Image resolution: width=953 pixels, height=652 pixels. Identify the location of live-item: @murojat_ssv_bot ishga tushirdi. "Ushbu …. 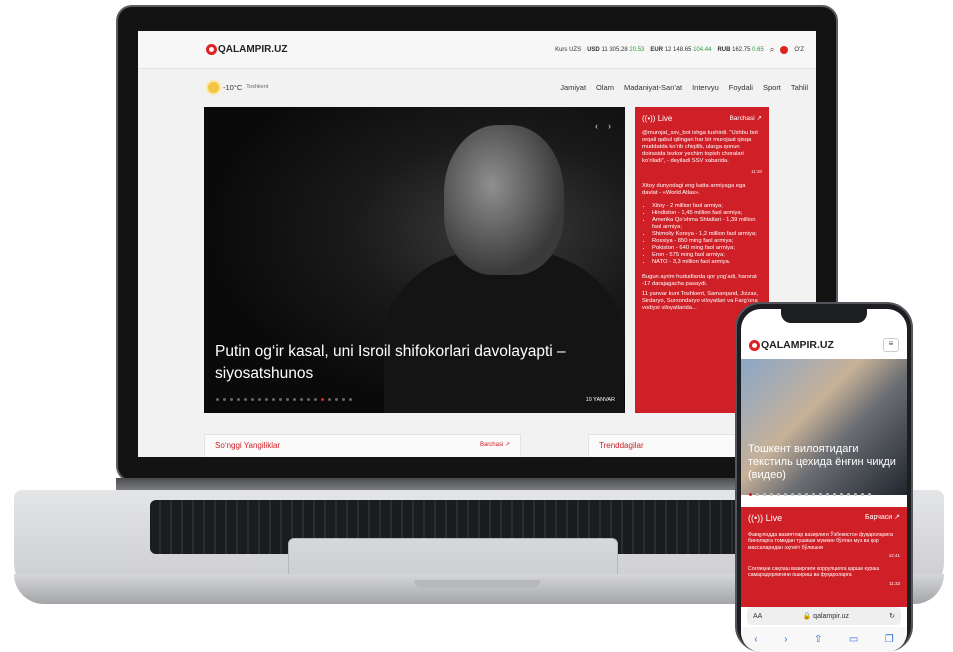
(702, 147).